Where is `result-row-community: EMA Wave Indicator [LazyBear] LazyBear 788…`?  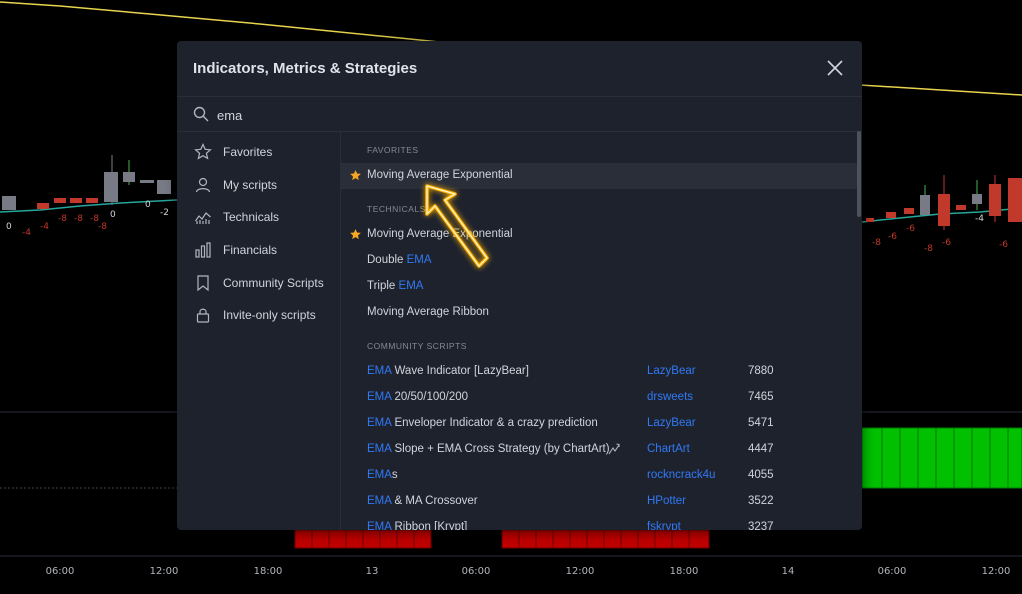 result-row-community: EMA Wave Indicator [LazyBear] LazyBear 788… is located at coordinates (599, 372).